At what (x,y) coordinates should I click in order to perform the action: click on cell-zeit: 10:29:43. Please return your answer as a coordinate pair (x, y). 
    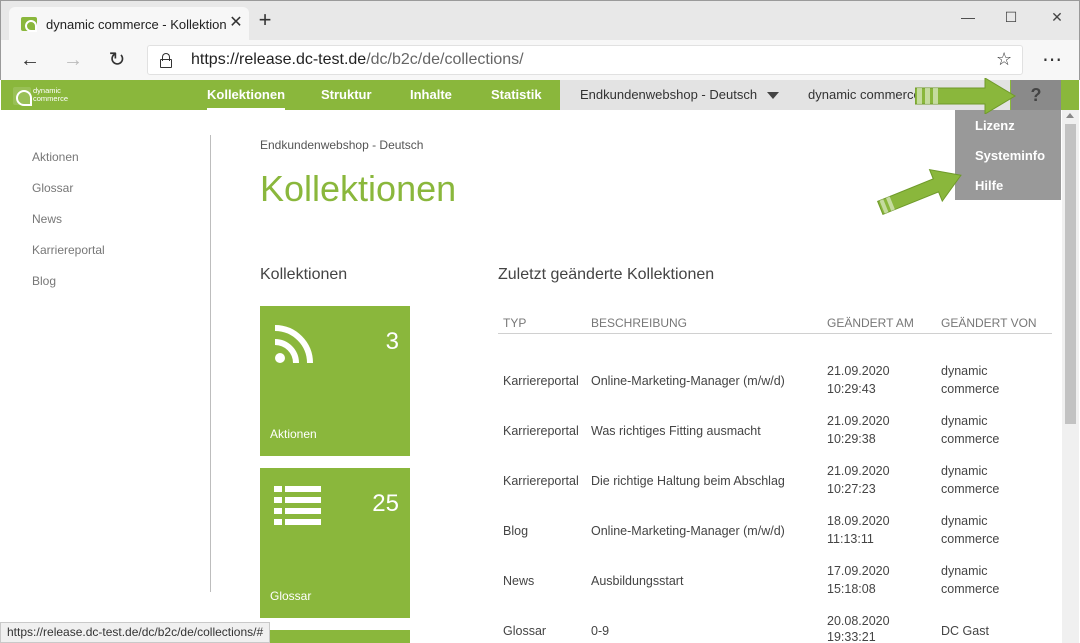
    Looking at the image, I should click on (851, 389).